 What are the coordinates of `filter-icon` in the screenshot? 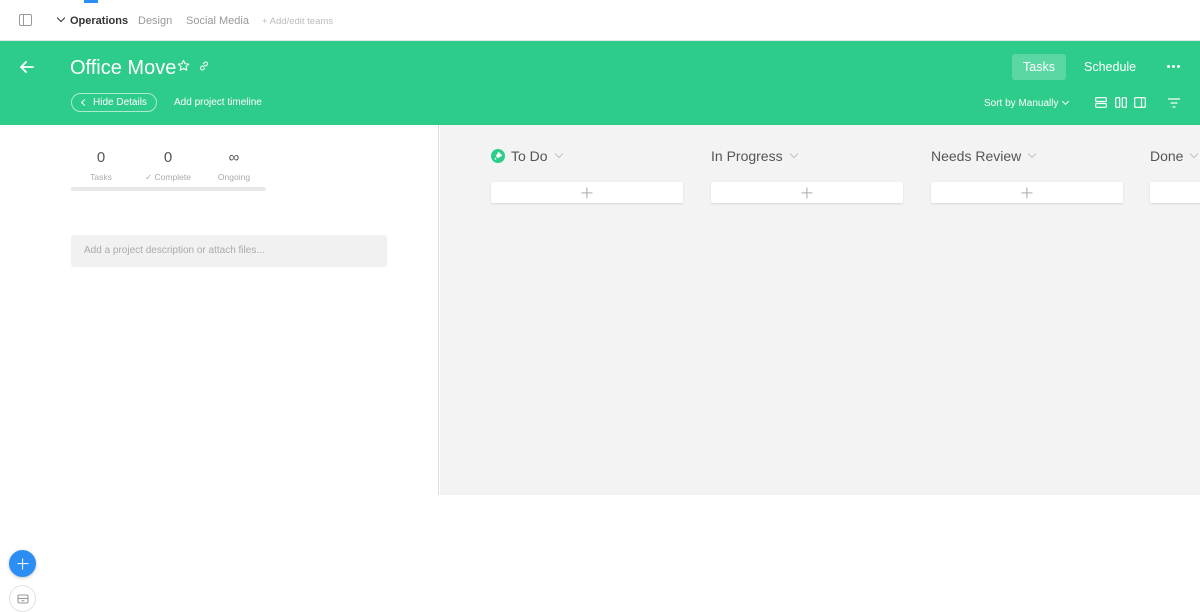 It's located at (1174, 103).